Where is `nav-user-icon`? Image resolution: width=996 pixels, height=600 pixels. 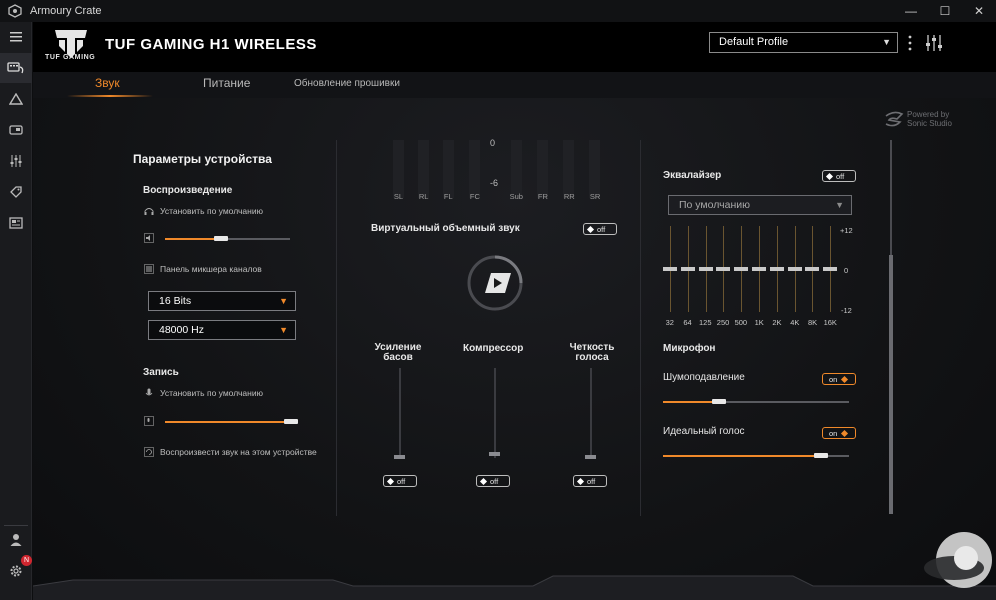
nav-user-icon is located at coordinates (16, 540).